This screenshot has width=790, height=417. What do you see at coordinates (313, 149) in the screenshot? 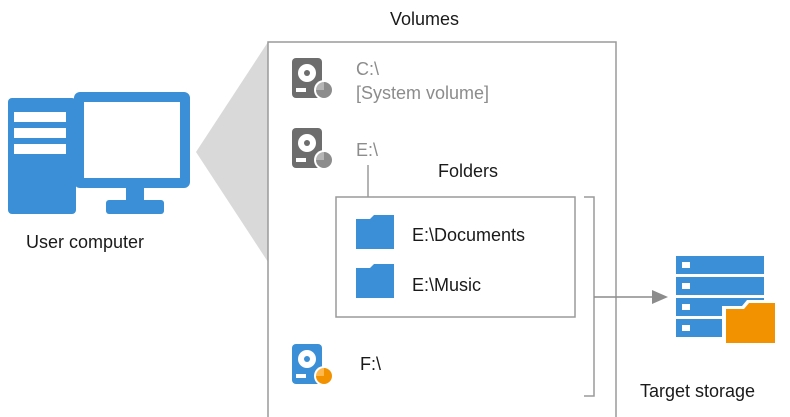
I see `volume-e-icon` at bounding box center [313, 149].